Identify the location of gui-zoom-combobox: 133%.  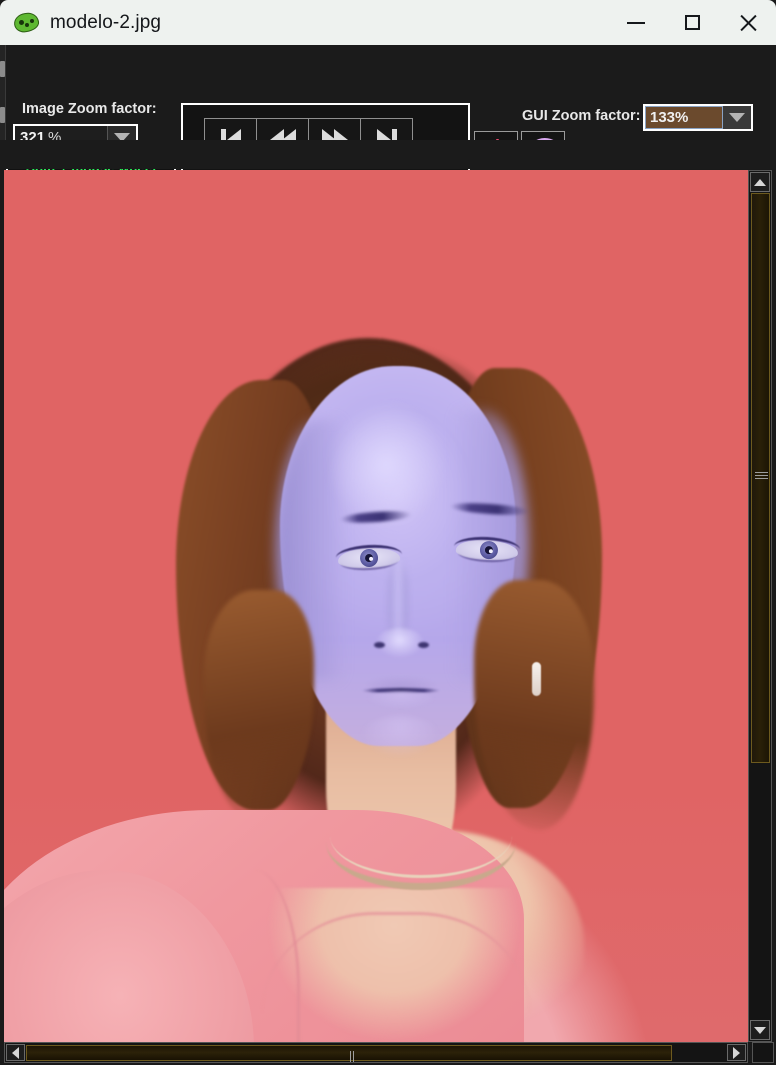
(698, 117).